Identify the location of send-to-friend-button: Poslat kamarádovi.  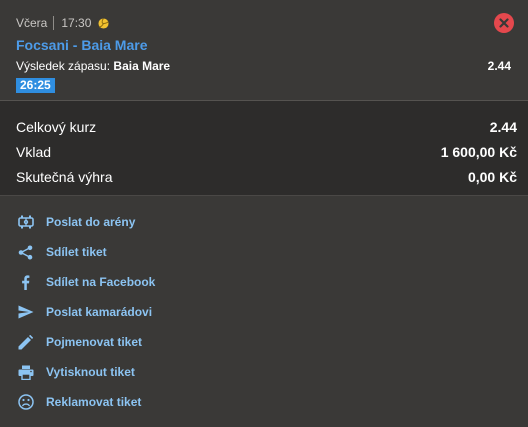
(264, 312).